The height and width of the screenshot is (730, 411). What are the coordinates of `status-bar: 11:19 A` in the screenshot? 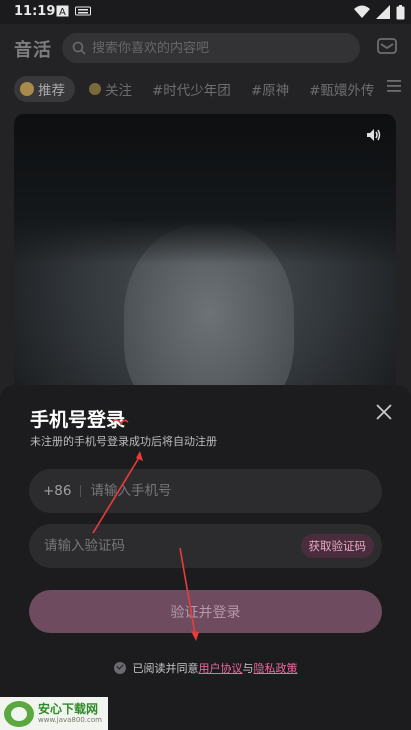 It's located at (205, 12).